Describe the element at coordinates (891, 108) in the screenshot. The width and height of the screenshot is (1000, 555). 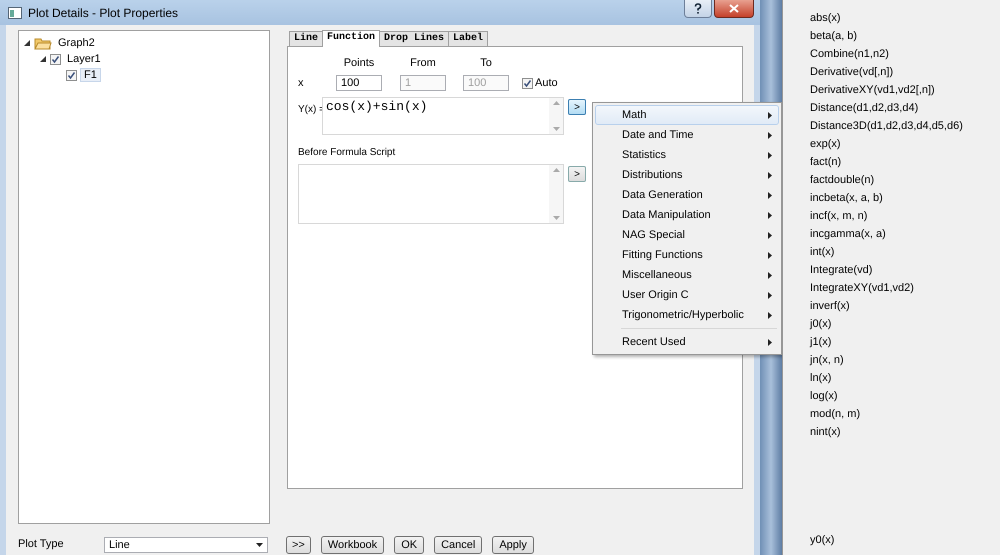
I see `menu-item: Distance(d1,d2,d3,d4)` at that location.